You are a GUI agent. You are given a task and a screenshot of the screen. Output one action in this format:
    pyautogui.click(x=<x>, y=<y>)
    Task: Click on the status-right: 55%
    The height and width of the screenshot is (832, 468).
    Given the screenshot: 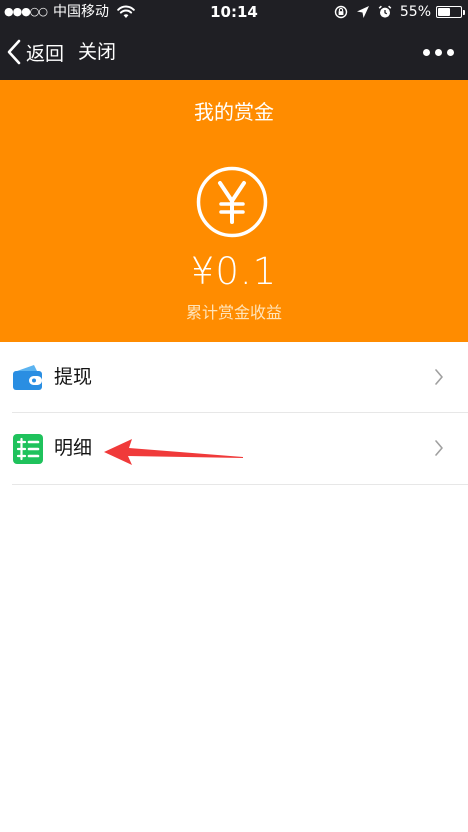 What is the action you would take?
    pyautogui.click(x=399, y=12)
    